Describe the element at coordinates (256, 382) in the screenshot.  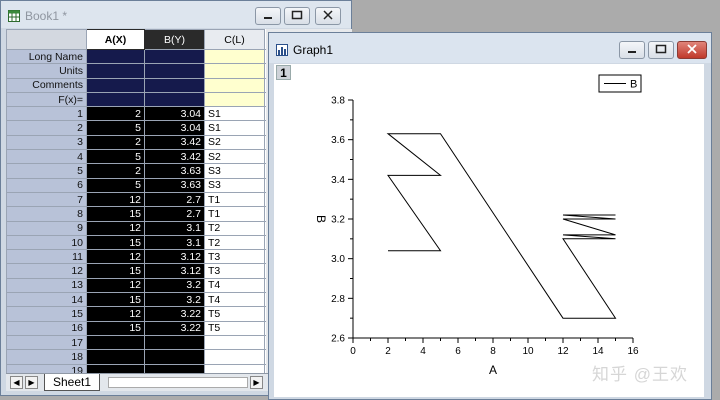
I see `scroll-end-button: ▶` at that location.